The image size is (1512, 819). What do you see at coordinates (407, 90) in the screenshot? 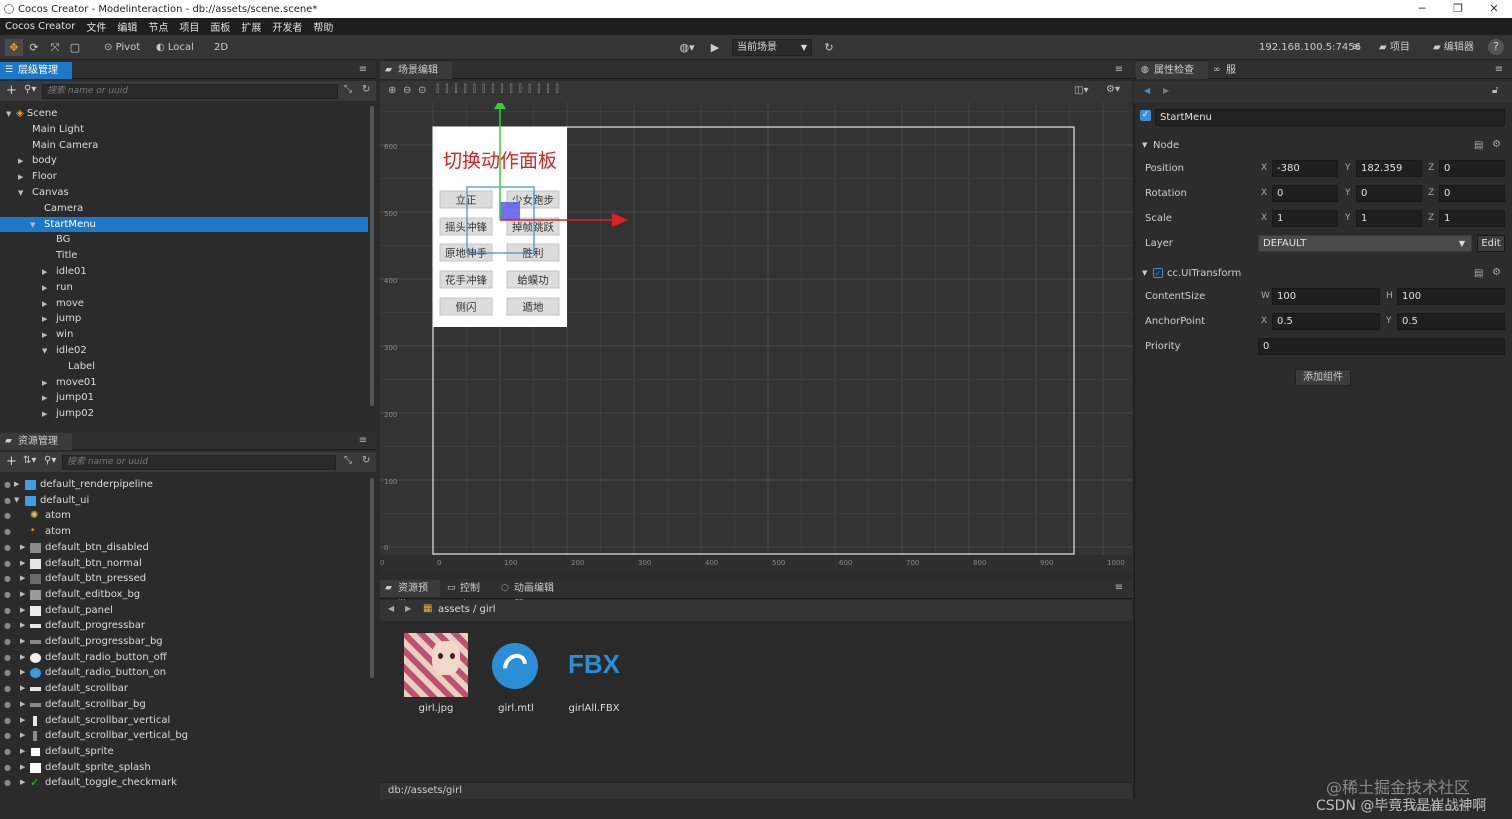
I see `zoom-out-icon: ⊖` at bounding box center [407, 90].